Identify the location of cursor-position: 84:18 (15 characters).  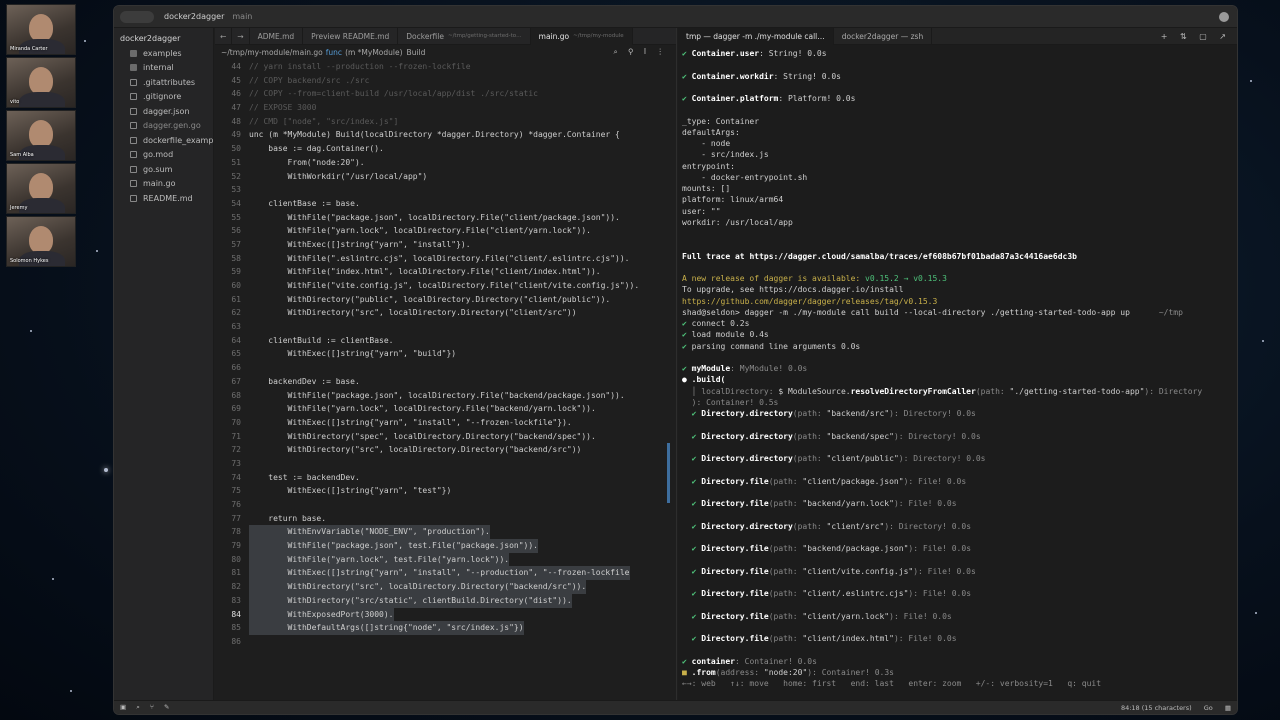
(1156, 708).